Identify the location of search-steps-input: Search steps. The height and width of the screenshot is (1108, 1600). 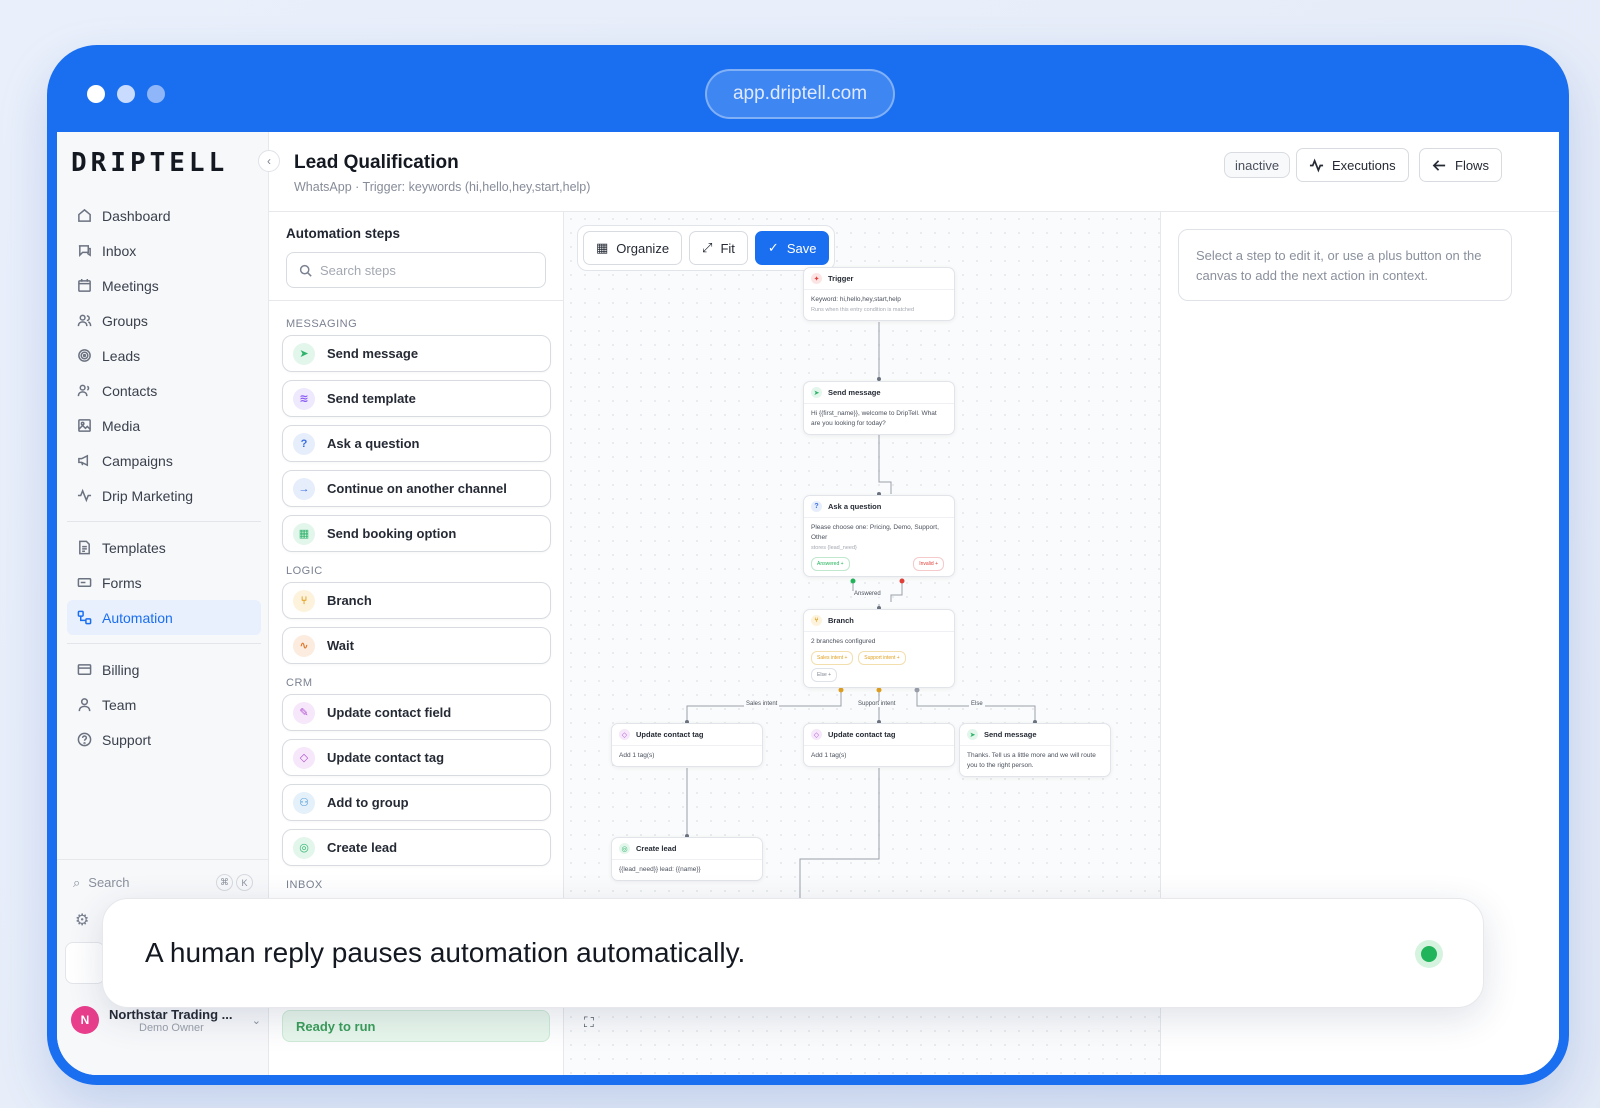
(416, 270).